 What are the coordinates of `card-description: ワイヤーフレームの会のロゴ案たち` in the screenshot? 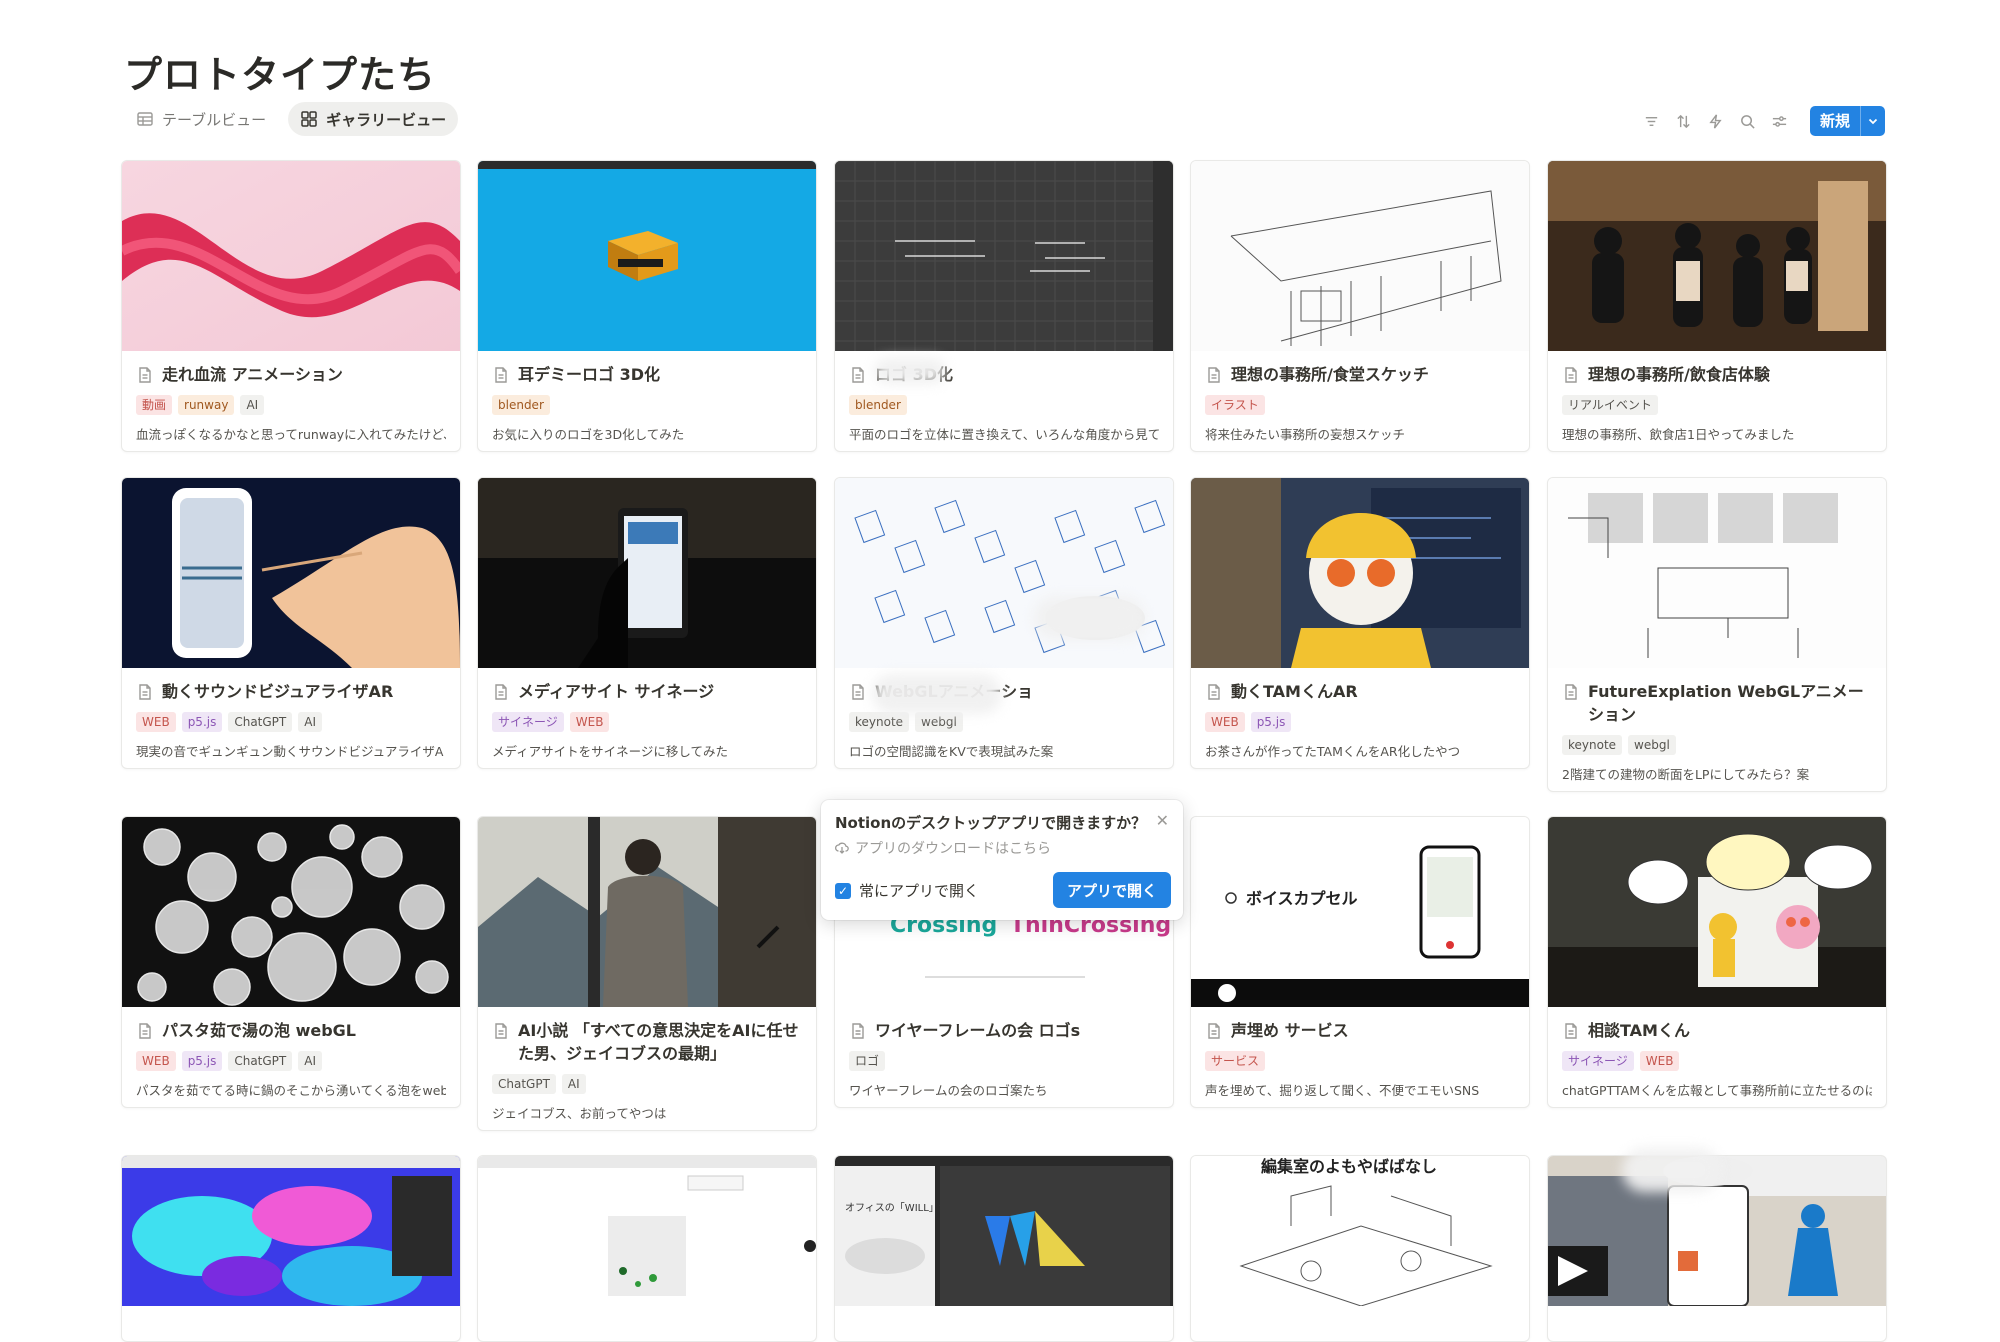 It's located at (948, 1090).